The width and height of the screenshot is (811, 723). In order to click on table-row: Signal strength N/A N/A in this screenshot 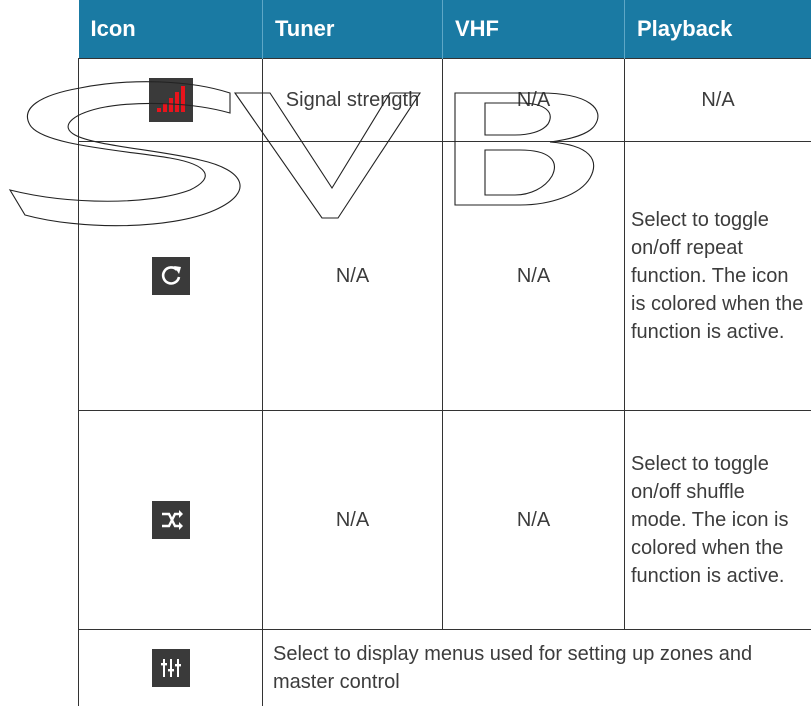, I will do `click(444, 100)`.